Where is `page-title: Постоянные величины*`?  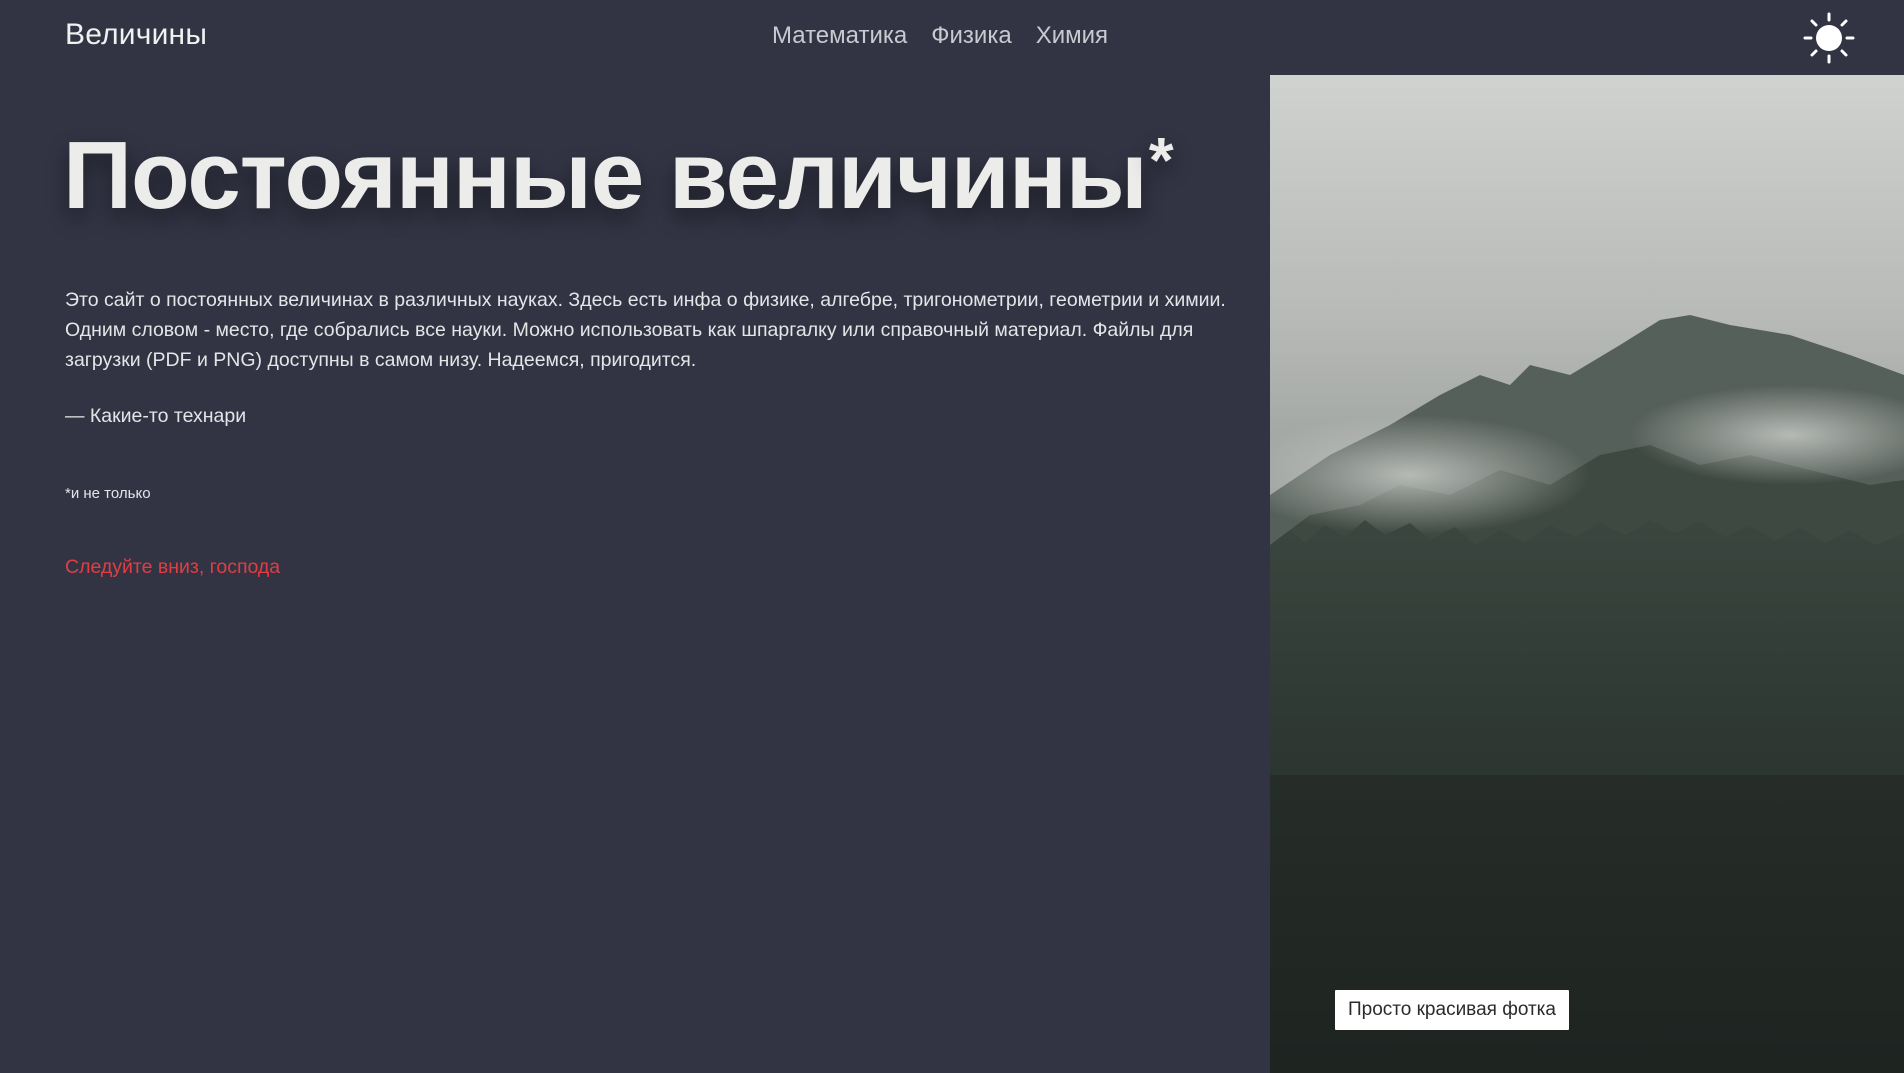 page-title: Постоянные величины* is located at coordinates (618, 175).